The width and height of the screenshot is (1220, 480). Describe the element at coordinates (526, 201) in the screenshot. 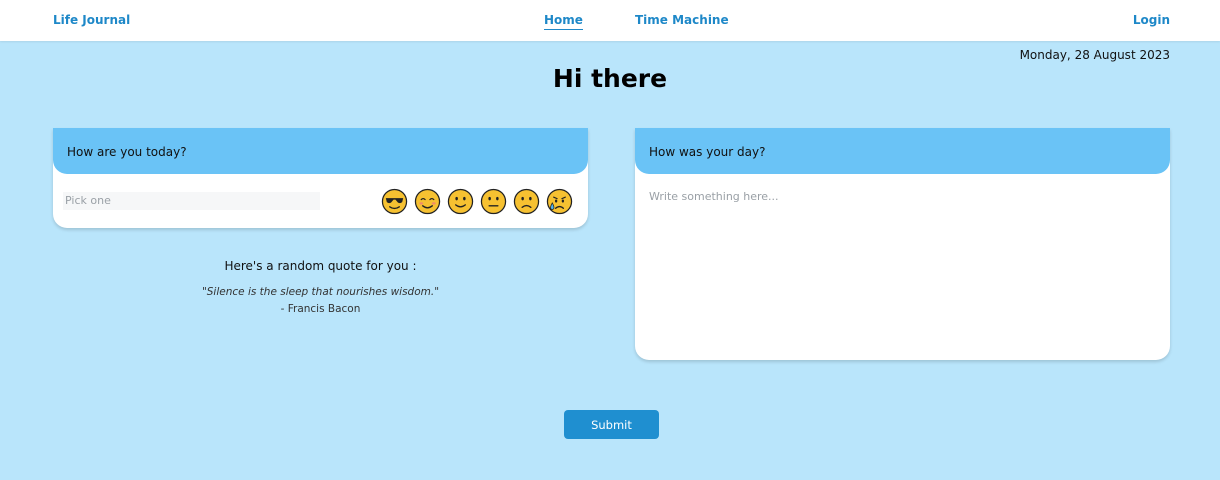

I see `slightly-frowning-emoji-icon` at that location.